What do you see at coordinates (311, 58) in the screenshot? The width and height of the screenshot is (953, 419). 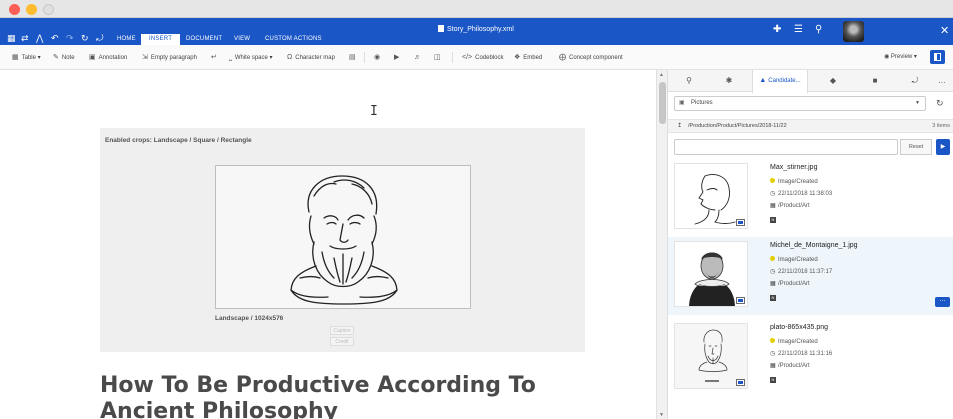 I see `character-map-button: Ω Character map` at bounding box center [311, 58].